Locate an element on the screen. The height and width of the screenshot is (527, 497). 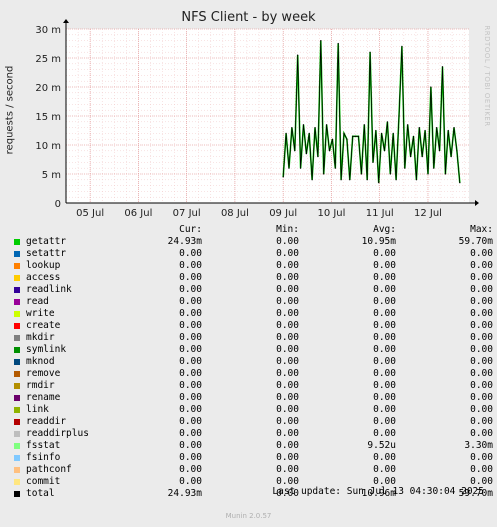
legend-swatch-total is located at coordinates (17, 494).